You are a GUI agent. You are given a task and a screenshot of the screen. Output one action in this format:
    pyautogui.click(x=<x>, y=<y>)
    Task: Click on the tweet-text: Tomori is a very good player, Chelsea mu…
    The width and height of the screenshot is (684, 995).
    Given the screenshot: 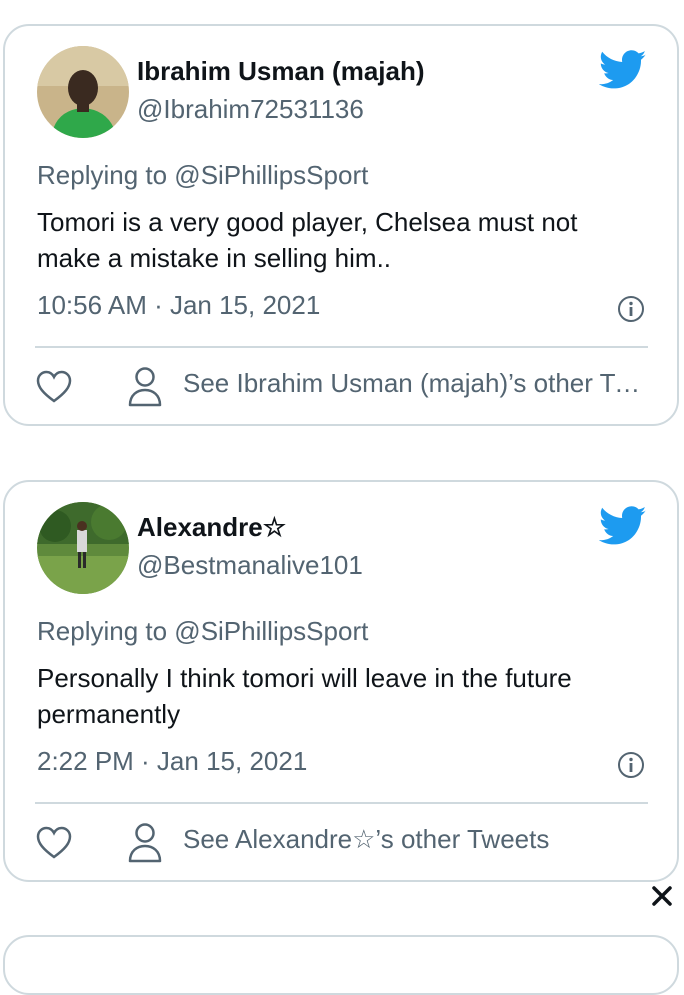 What is the action you would take?
    pyautogui.click(x=307, y=240)
    